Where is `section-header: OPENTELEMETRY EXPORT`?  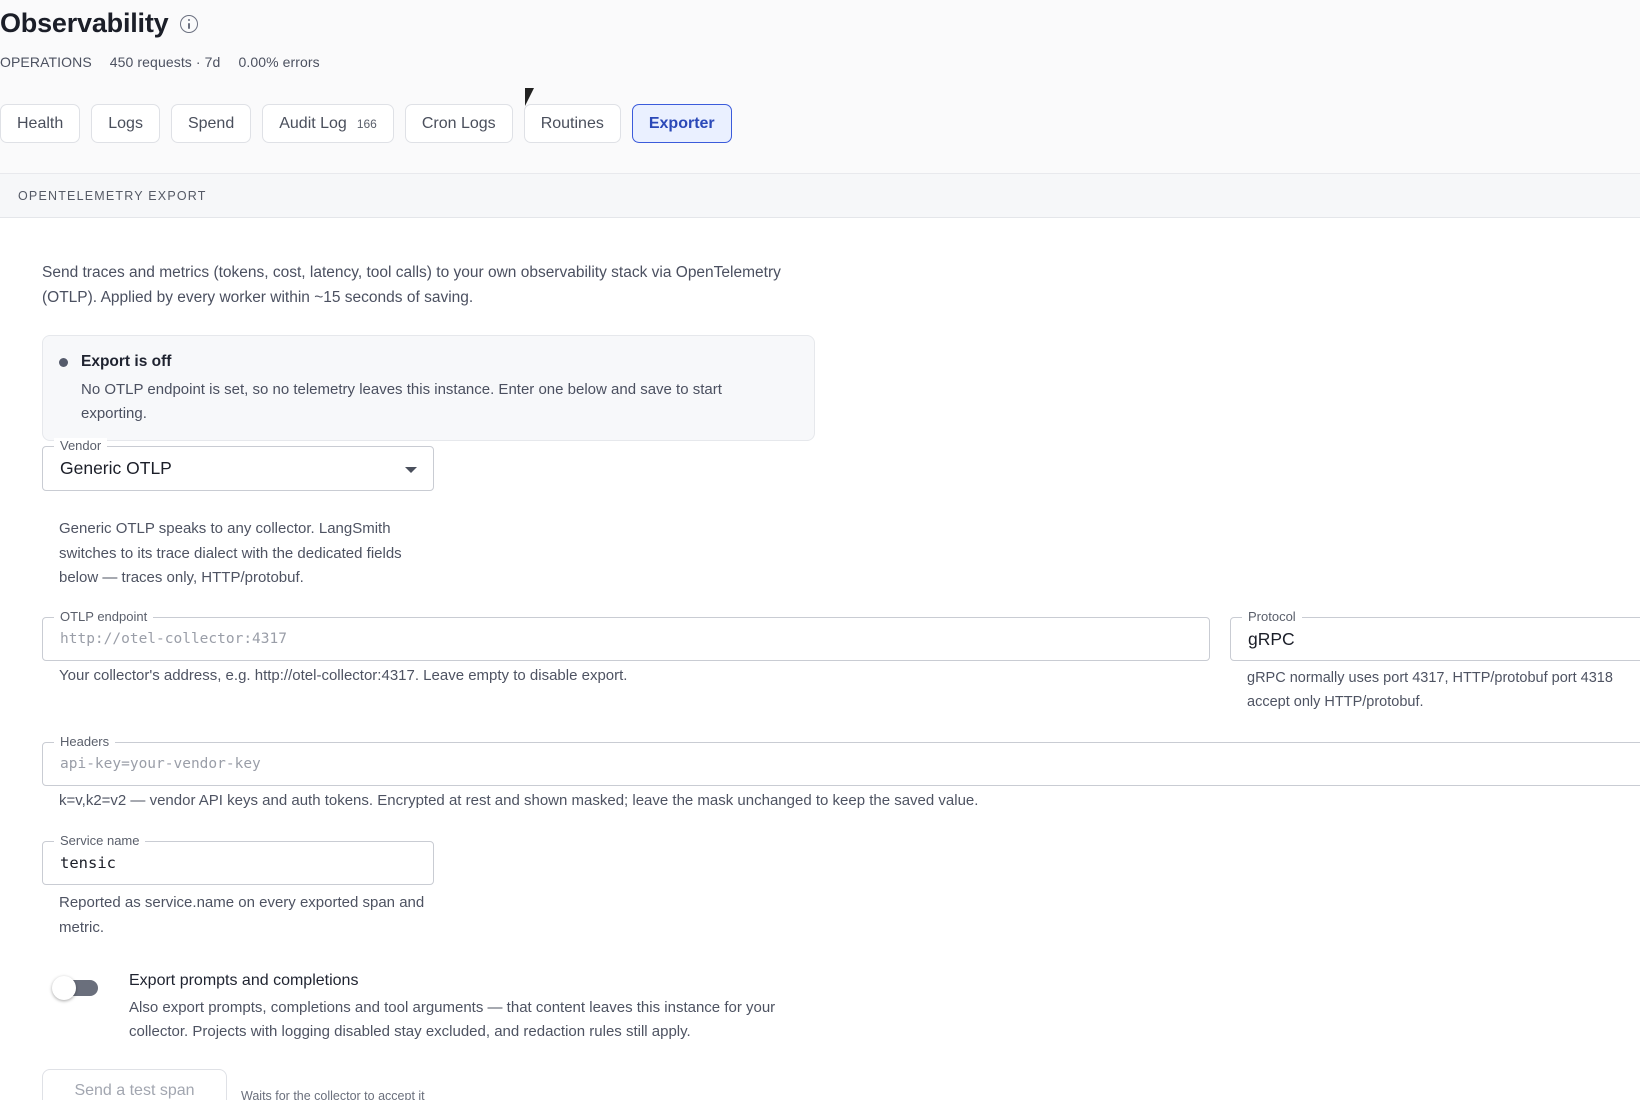 section-header: OPENTELEMETRY EXPORT is located at coordinates (820, 195).